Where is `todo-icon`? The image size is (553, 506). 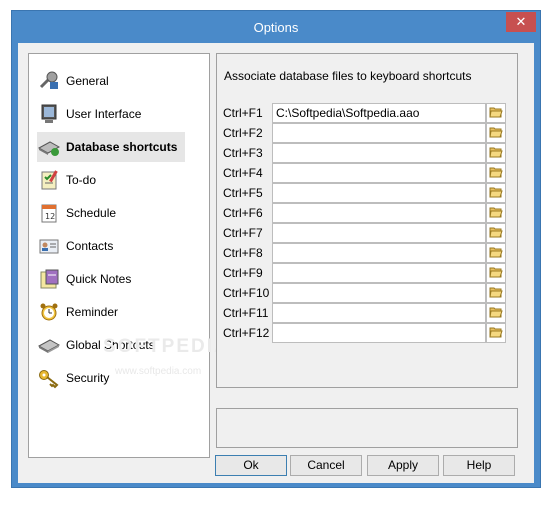
todo-icon is located at coordinates (49, 180).